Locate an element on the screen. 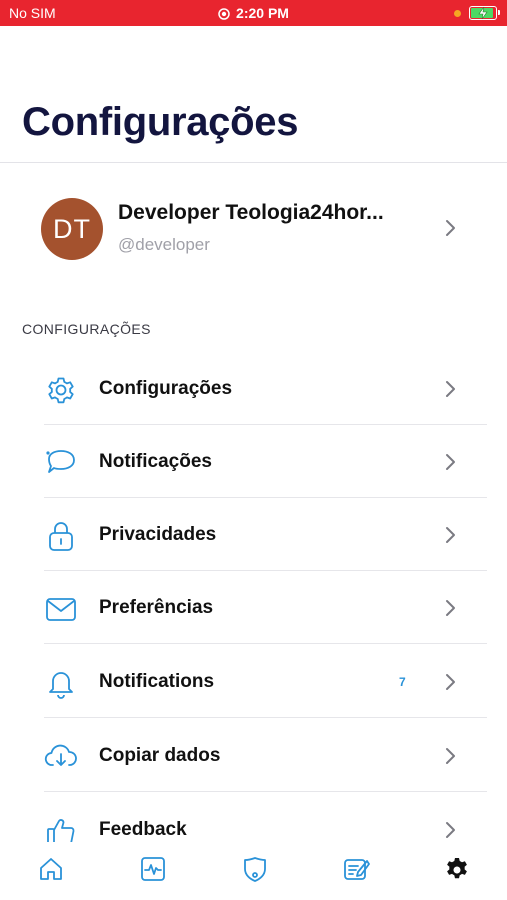 This screenshot has width=507, height=900. section-header: CONFIGURAÇÕES is located at coordinates (86, 329).